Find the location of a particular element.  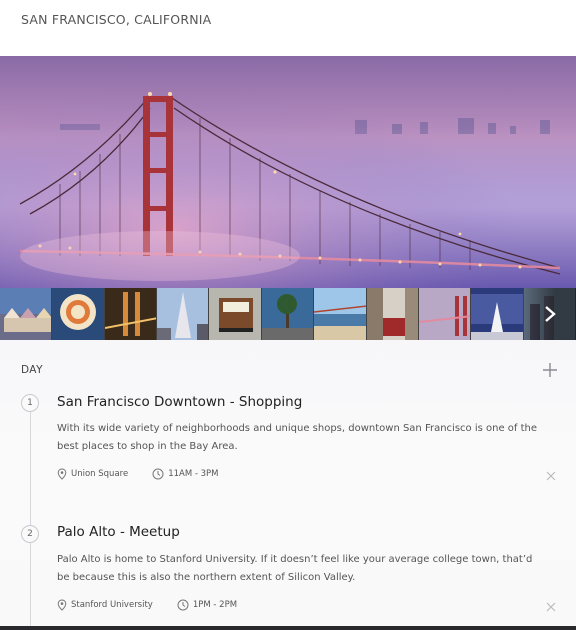

item-meta: Union Square 11AM - 3PM is located at coordinates (150, 474).